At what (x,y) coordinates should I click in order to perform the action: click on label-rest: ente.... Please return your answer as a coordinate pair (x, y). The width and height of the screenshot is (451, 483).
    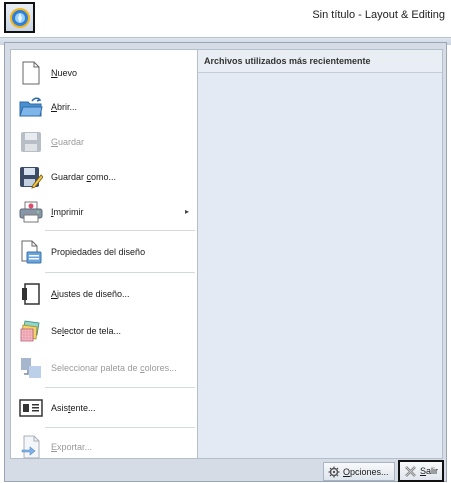
    Looking at the image, I should click on (83, 408).